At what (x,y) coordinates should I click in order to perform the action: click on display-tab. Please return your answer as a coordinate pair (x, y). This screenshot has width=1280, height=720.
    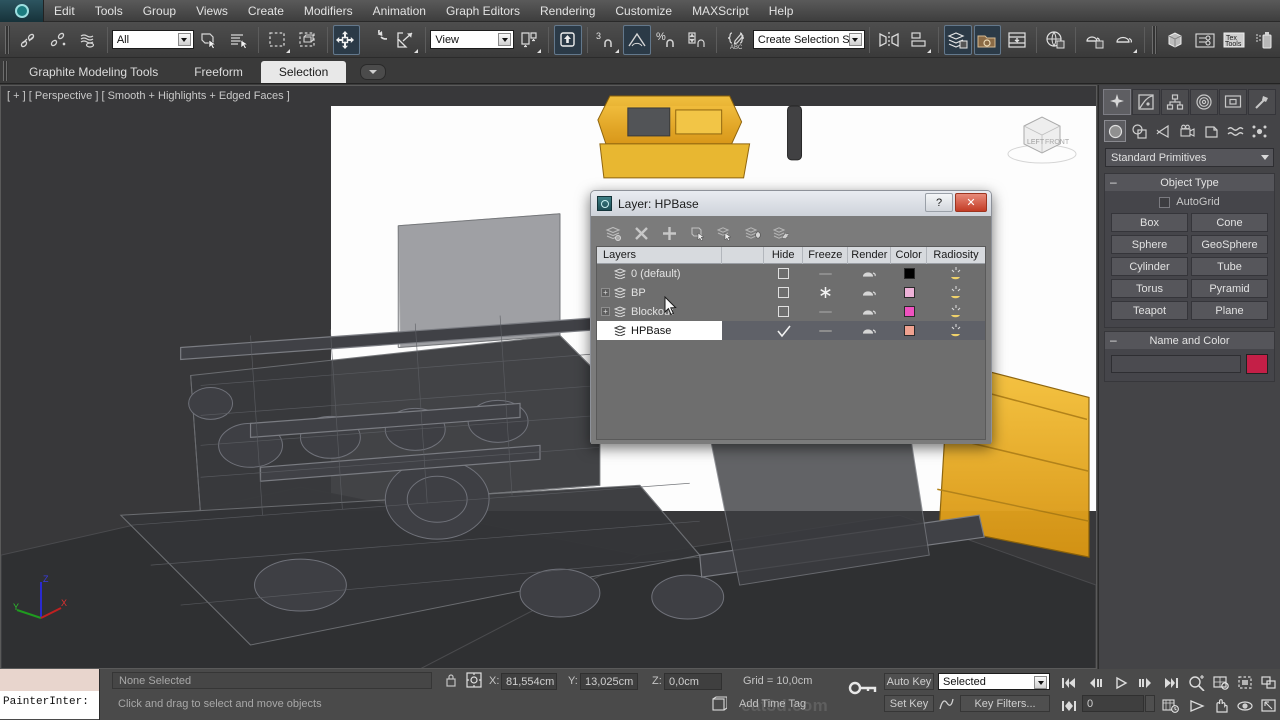
    Looking at the image, I should click on (1233, 102).